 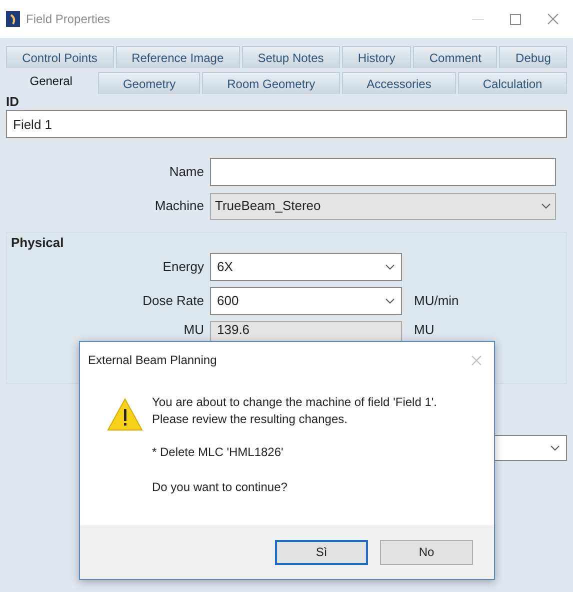 What do you see at coordinates (321, 552) in the screenshot?
I see `dialog-button: Sì` at bounding box center [321, 552].